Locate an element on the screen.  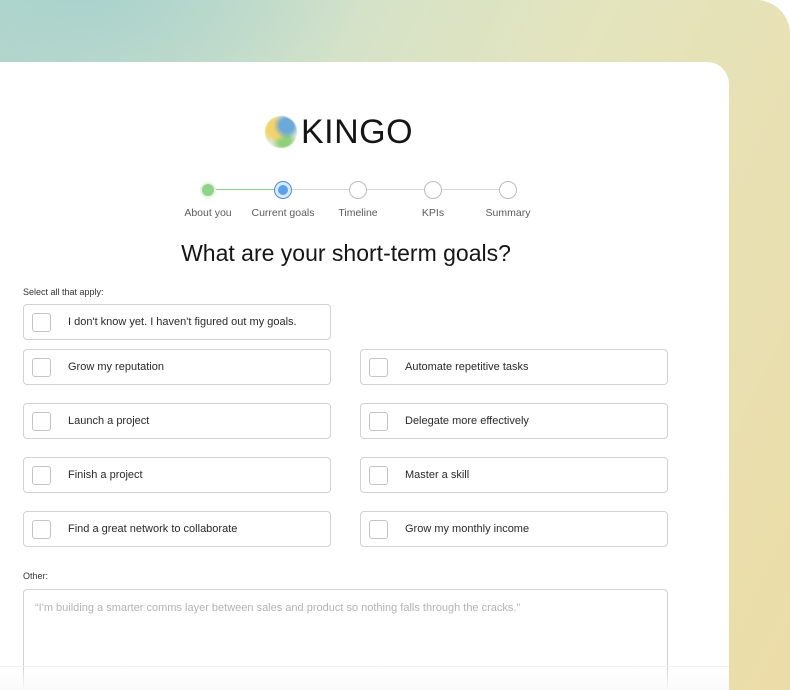
goal-option-finish-project: Finish a project is located at coordinates (177, 475).